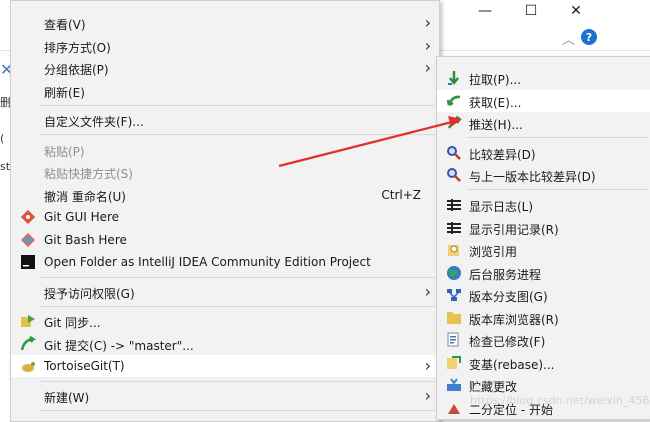 Image resolution: width=650 pixels, height=422 pixels. I want to click on submenu-item-check-modifications: 检查已修改(F), so click(543, 340).